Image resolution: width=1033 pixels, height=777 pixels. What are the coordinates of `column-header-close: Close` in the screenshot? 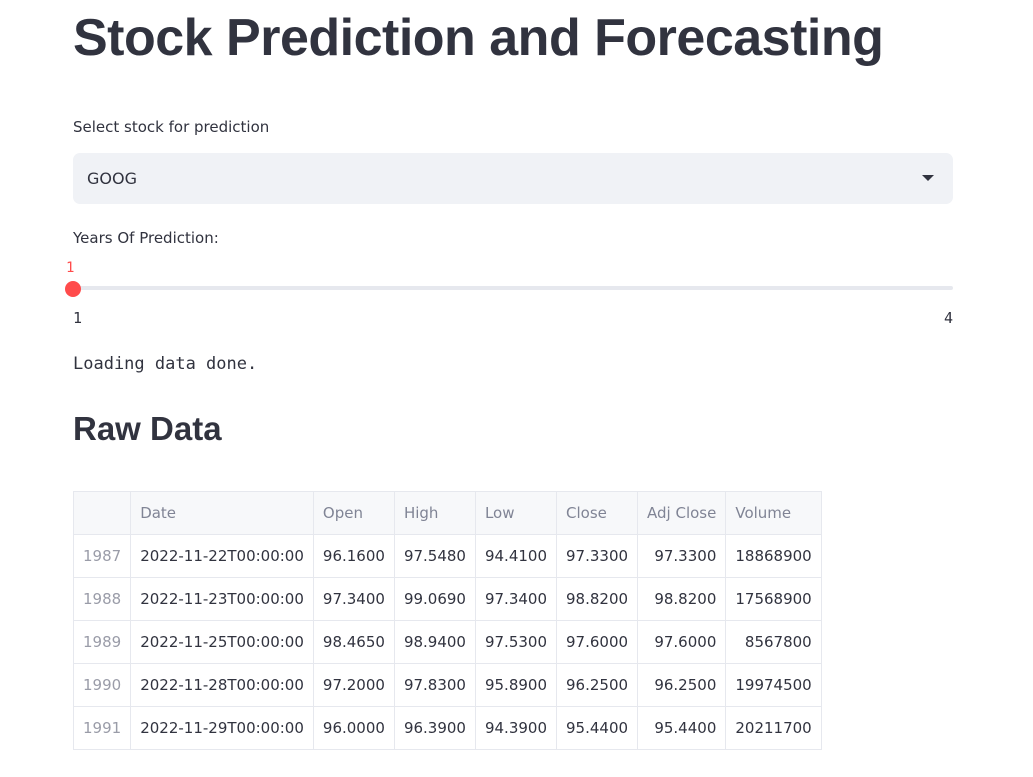 It's located at (597, 513).